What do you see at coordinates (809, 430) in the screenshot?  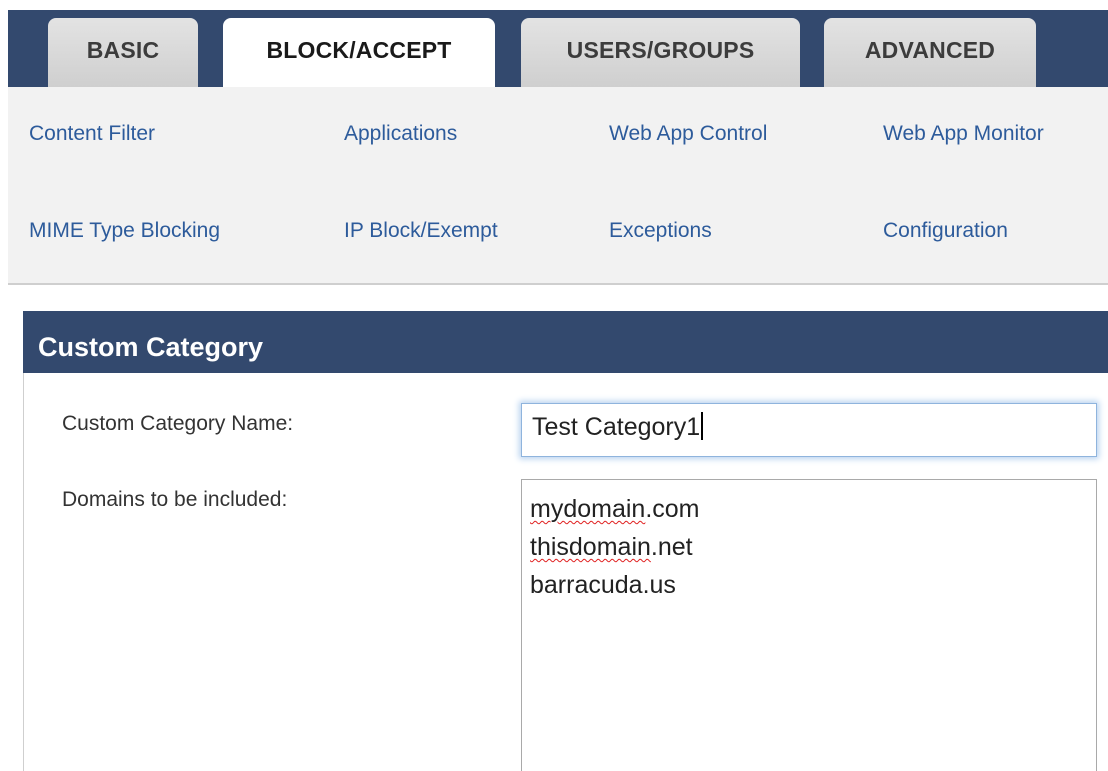 I see `custom-category-name-input: Test Category1` at bounding box center [809, 430].